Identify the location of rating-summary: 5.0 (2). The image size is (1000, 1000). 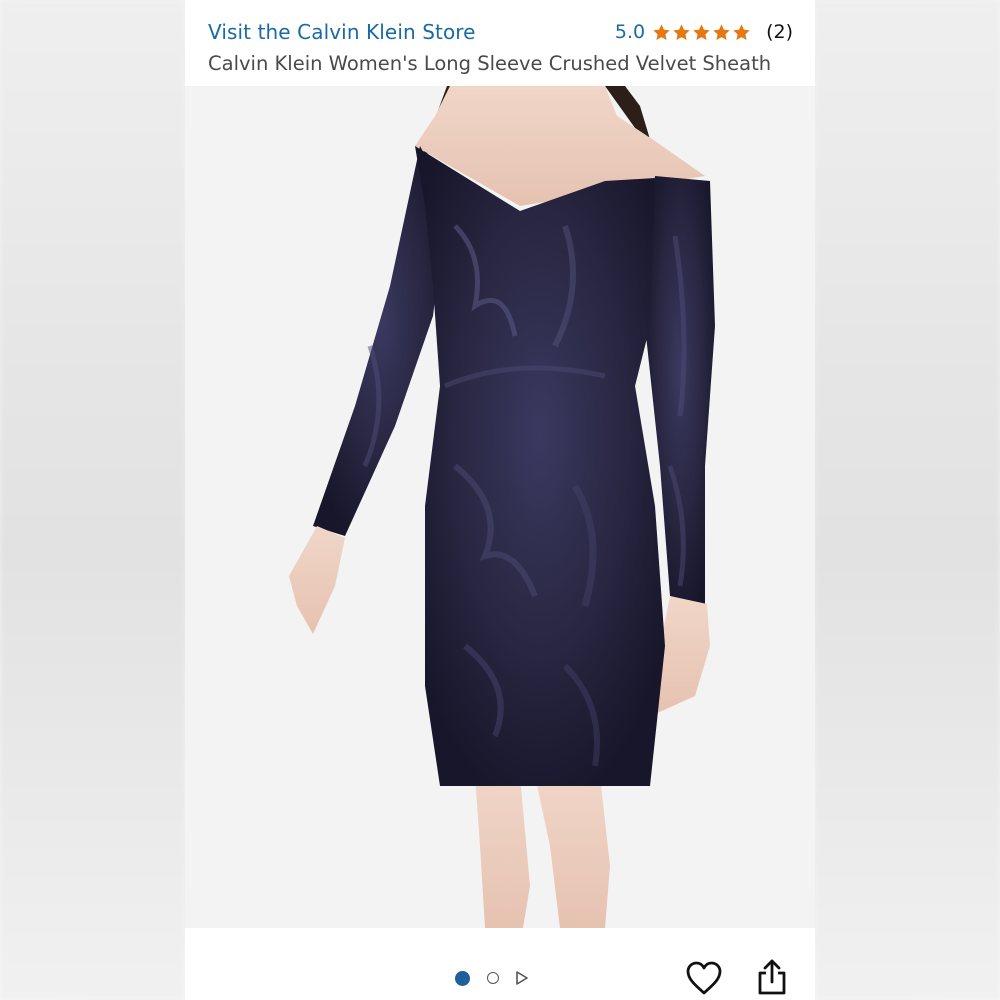
(704, 32).